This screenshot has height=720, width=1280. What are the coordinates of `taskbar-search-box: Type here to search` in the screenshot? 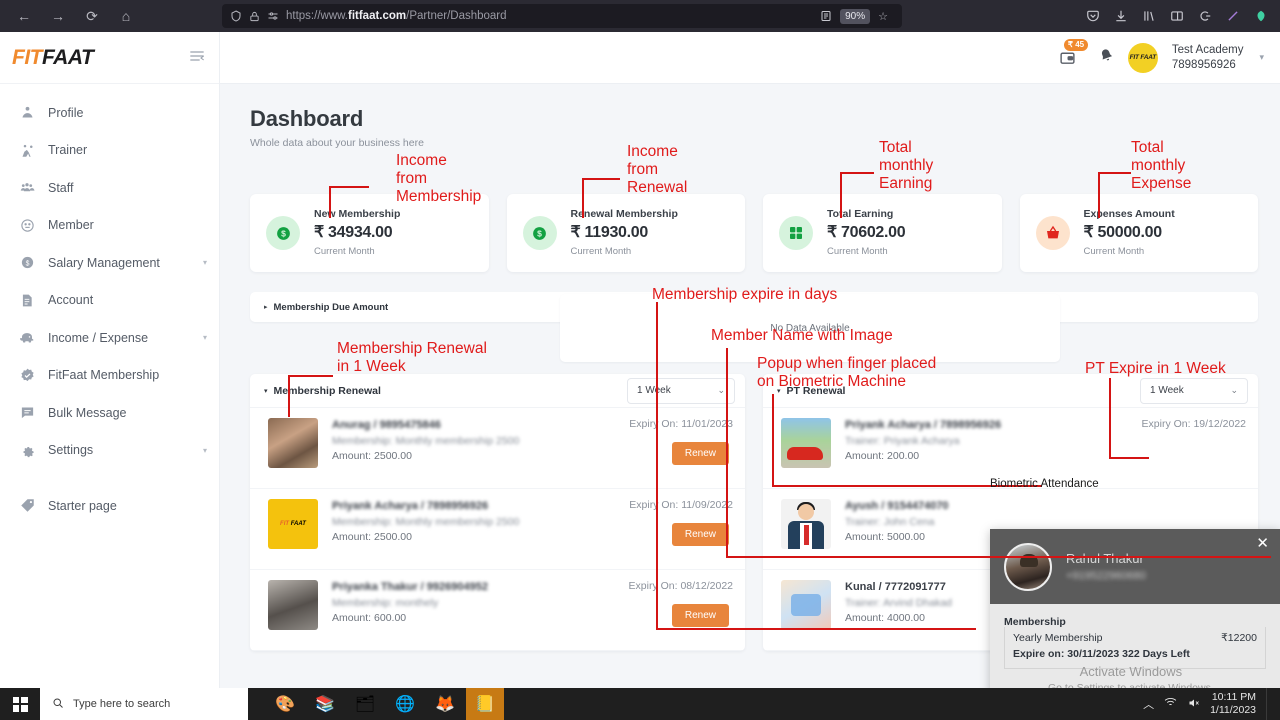 It's located at (144, 704).